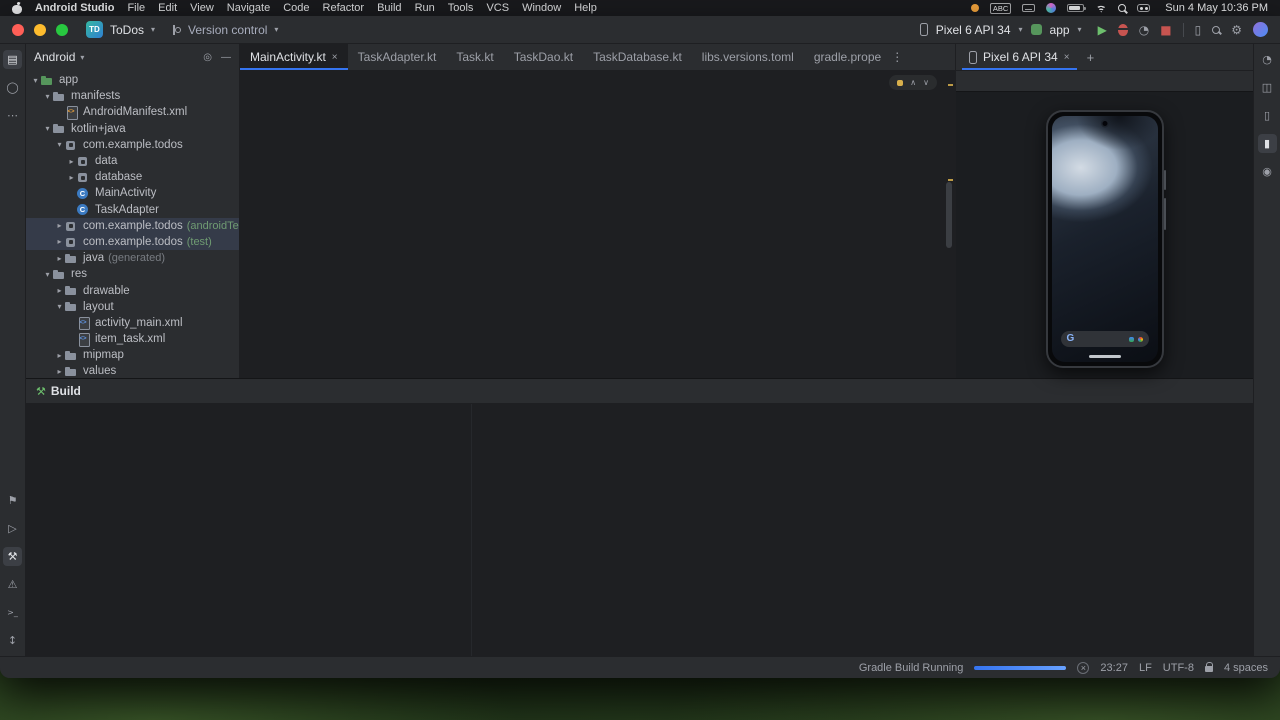 The image size is (1280, 720). What do you see at coordinates (1101, 8) in the screenshot?
I see `wifi-icon` at bounding box center [1101, 8].